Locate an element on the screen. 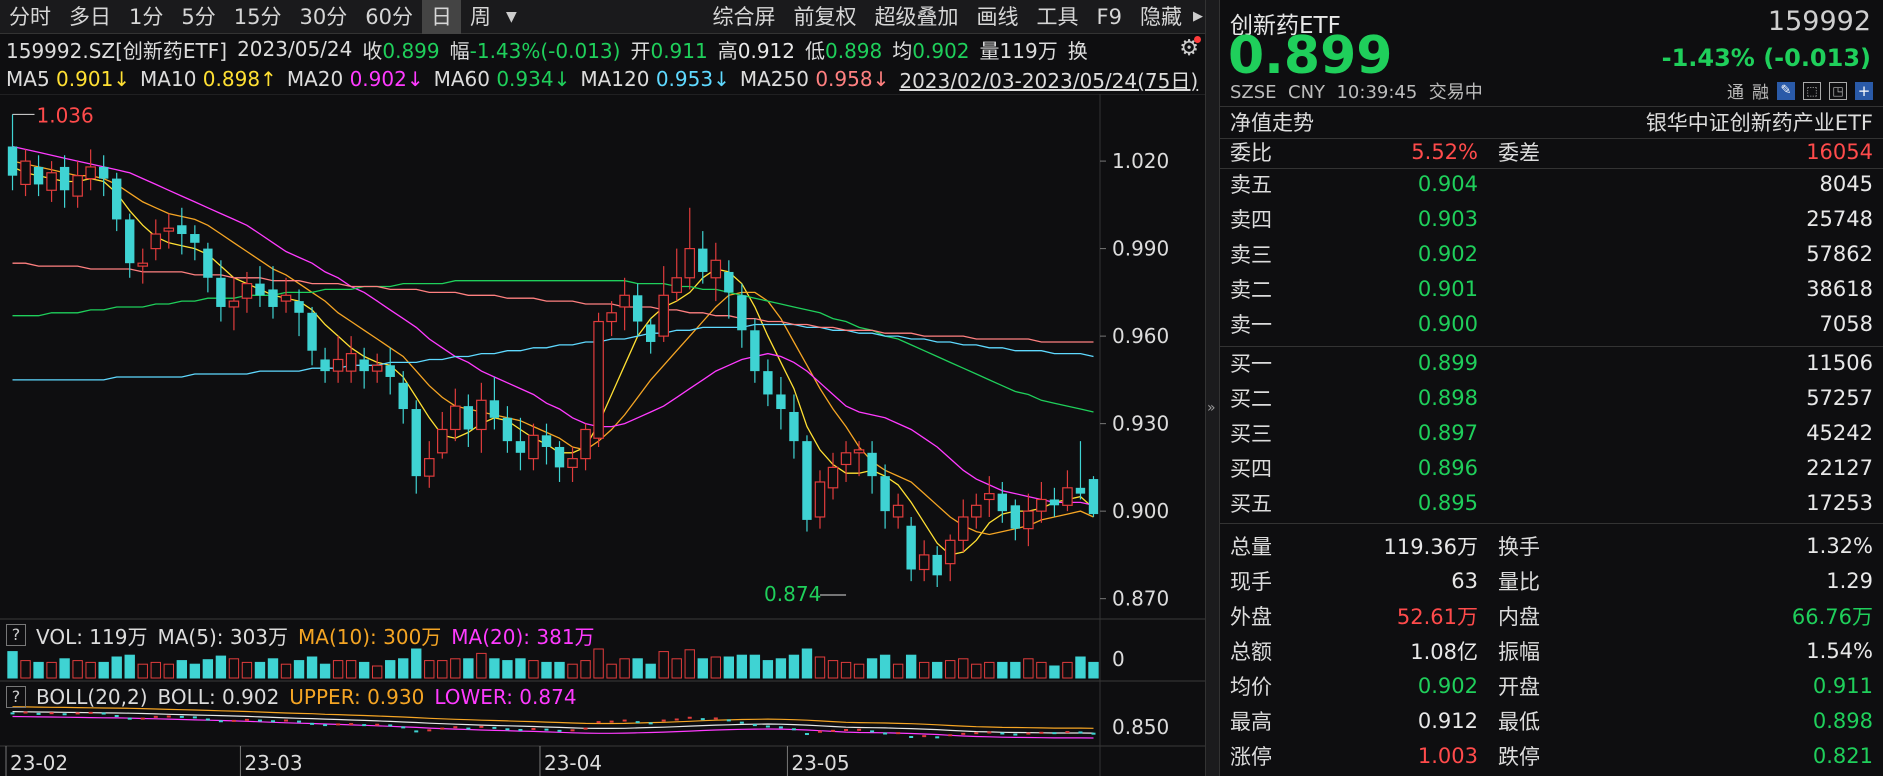  forward-adjust-button: 前复权 is located at coordinates (825, 17).